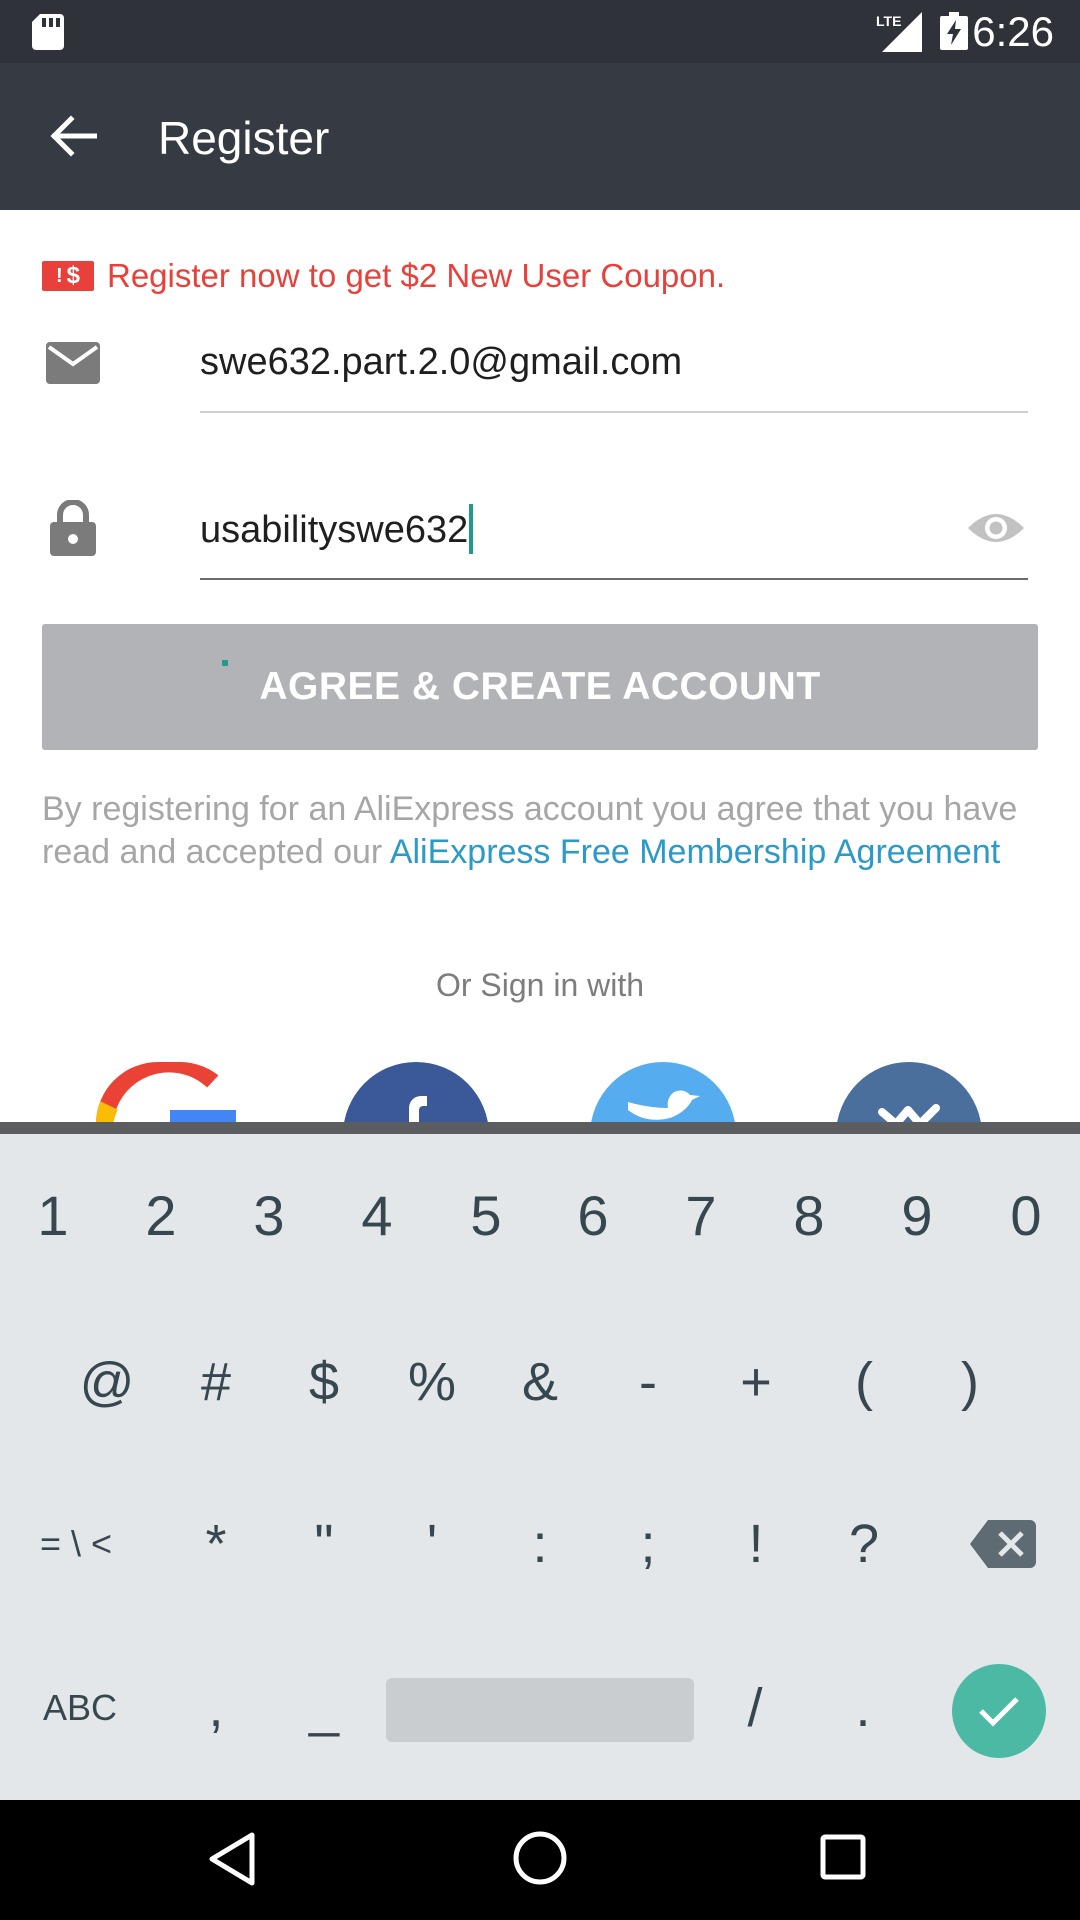 Image resolution: width=1080 pixels, height=1920 pixels. I want to click on backspace-icon, so click(1003, 1544).